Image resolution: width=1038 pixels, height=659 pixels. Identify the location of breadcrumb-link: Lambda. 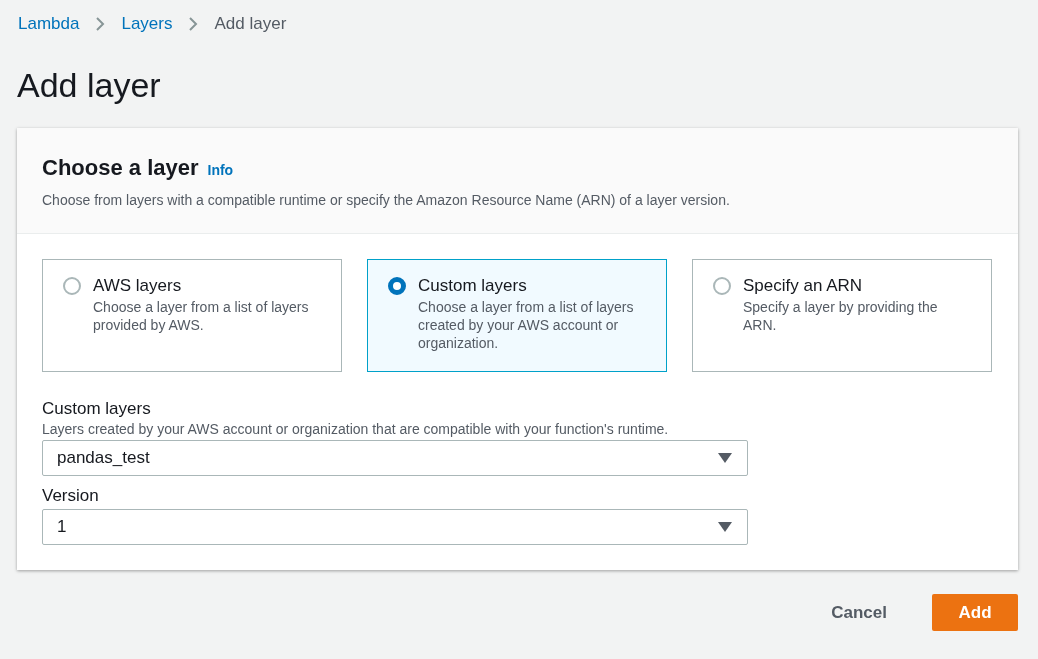
(49, 24).